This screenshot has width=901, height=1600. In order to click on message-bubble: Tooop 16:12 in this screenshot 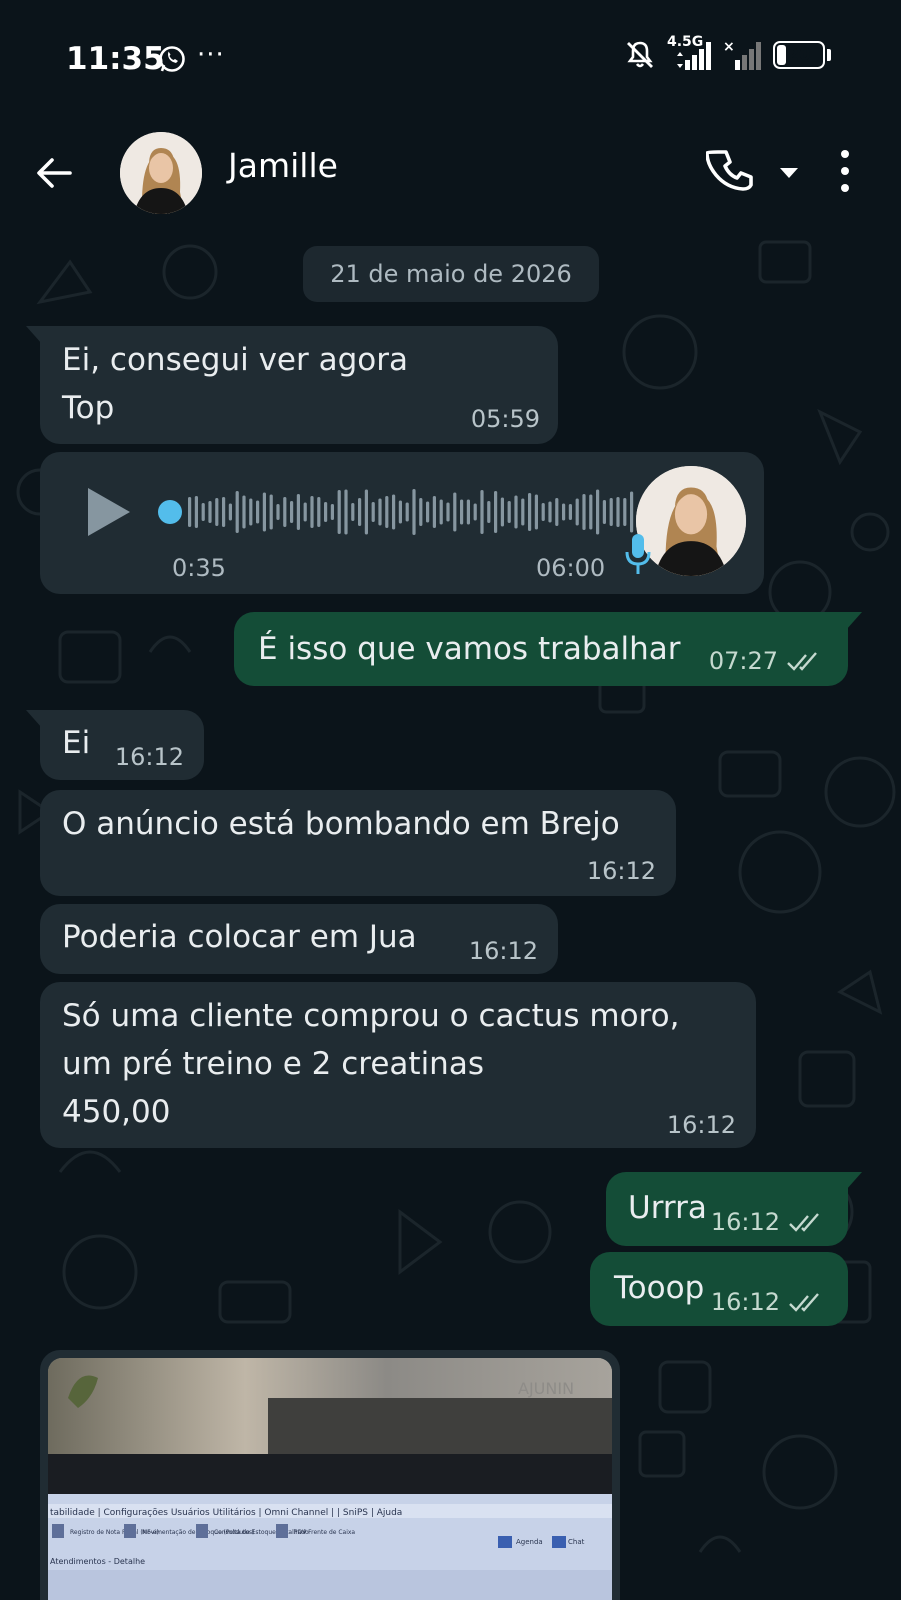, I will do `click(719, 1289)`.